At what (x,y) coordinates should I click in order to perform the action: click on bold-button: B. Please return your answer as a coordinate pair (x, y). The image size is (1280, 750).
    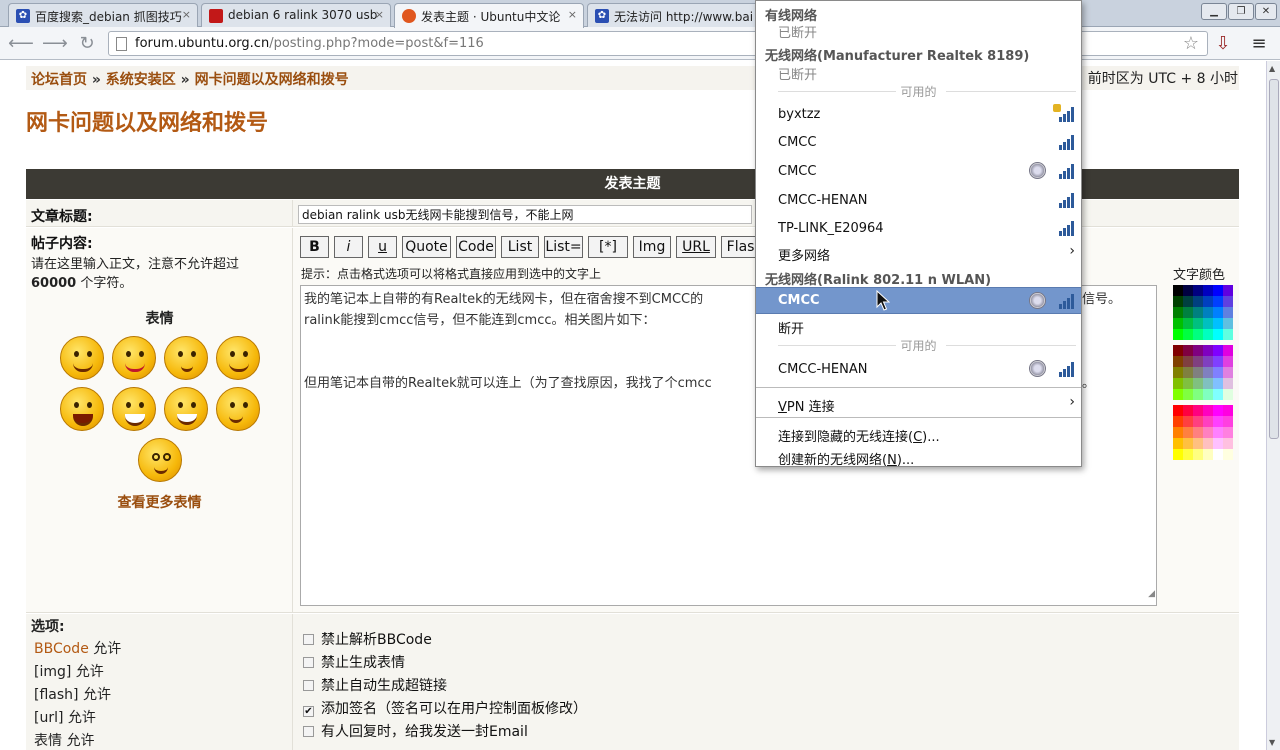
    Looking at the image, I should click on (314, 247).